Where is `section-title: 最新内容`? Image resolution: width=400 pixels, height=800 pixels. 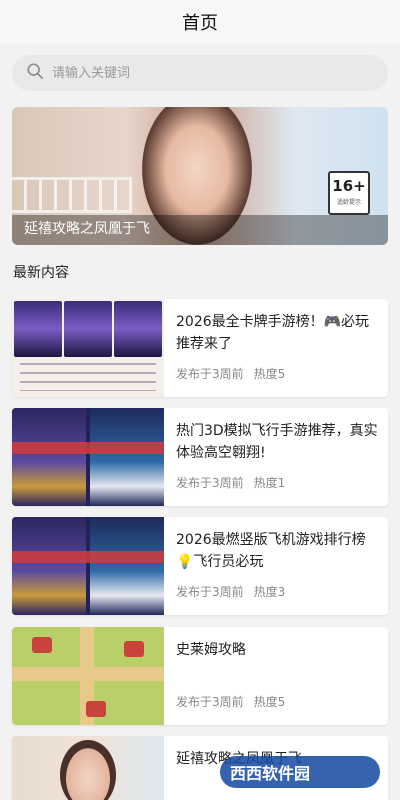 section-title: 最新内容 is located at coordinates (41, 273).